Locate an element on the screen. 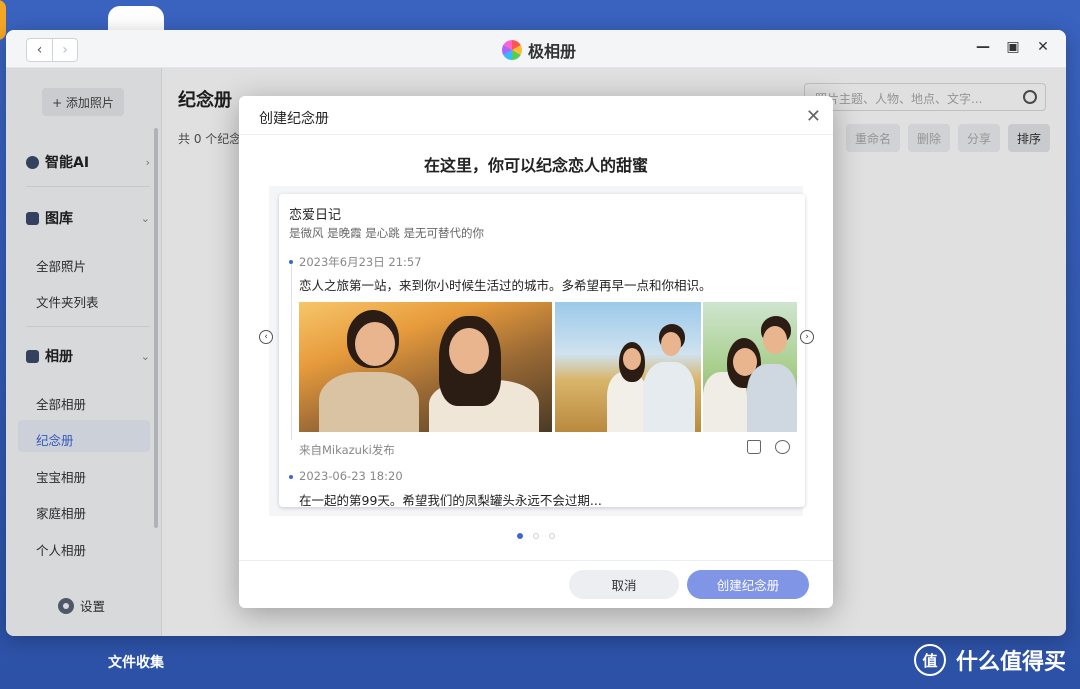  taskbar-label: 文件收集 is located at coordinates (136, 662).